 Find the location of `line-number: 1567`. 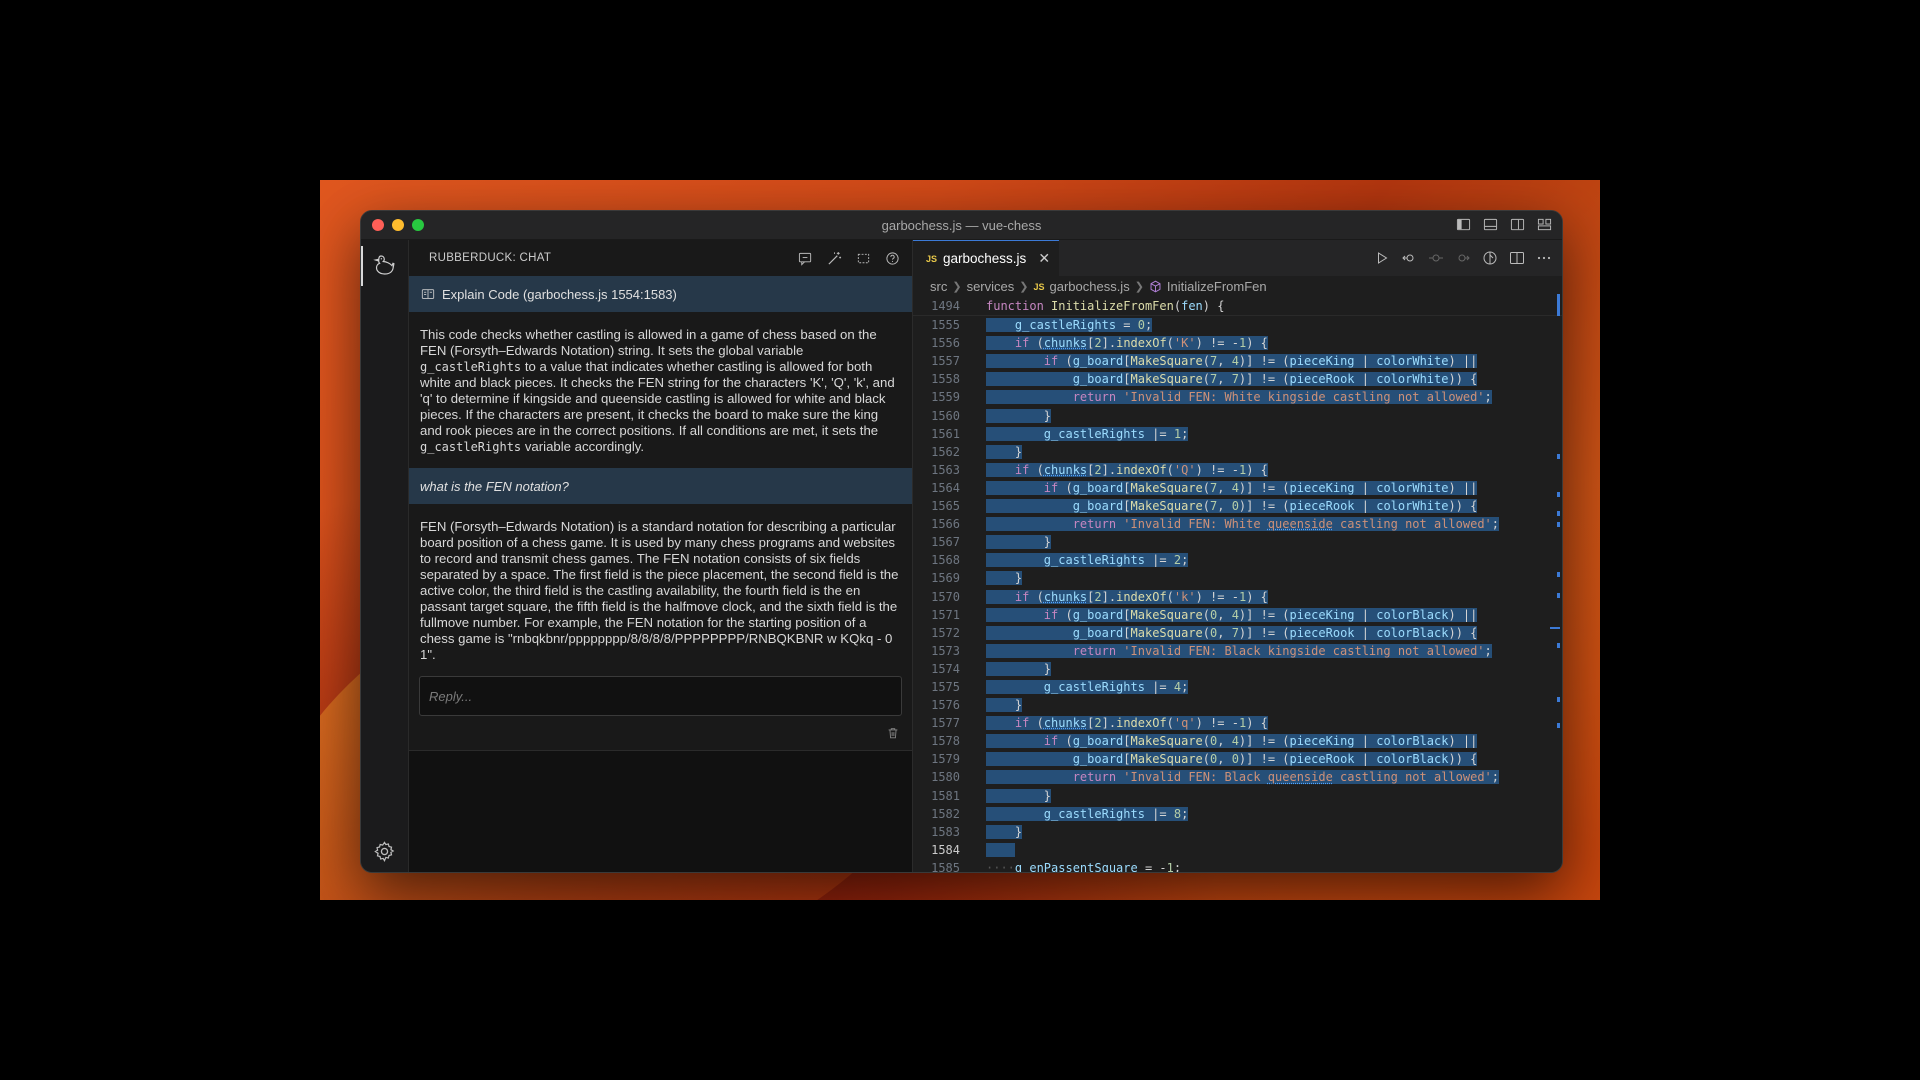

line-number: 1567 is located at coordinates (945, 542).